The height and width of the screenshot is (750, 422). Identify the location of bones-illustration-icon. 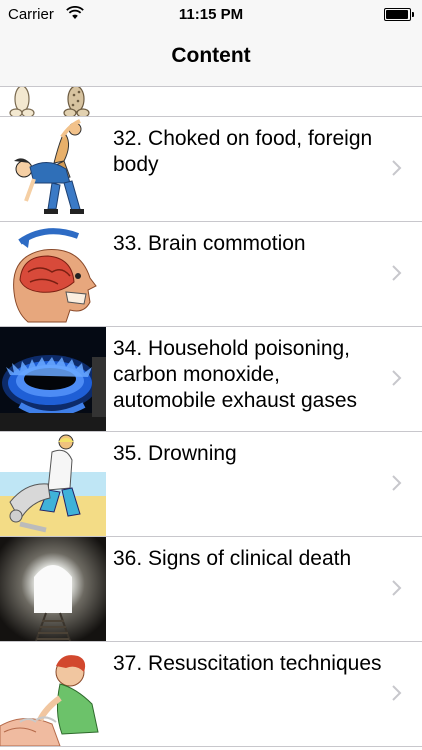
(53, 101).